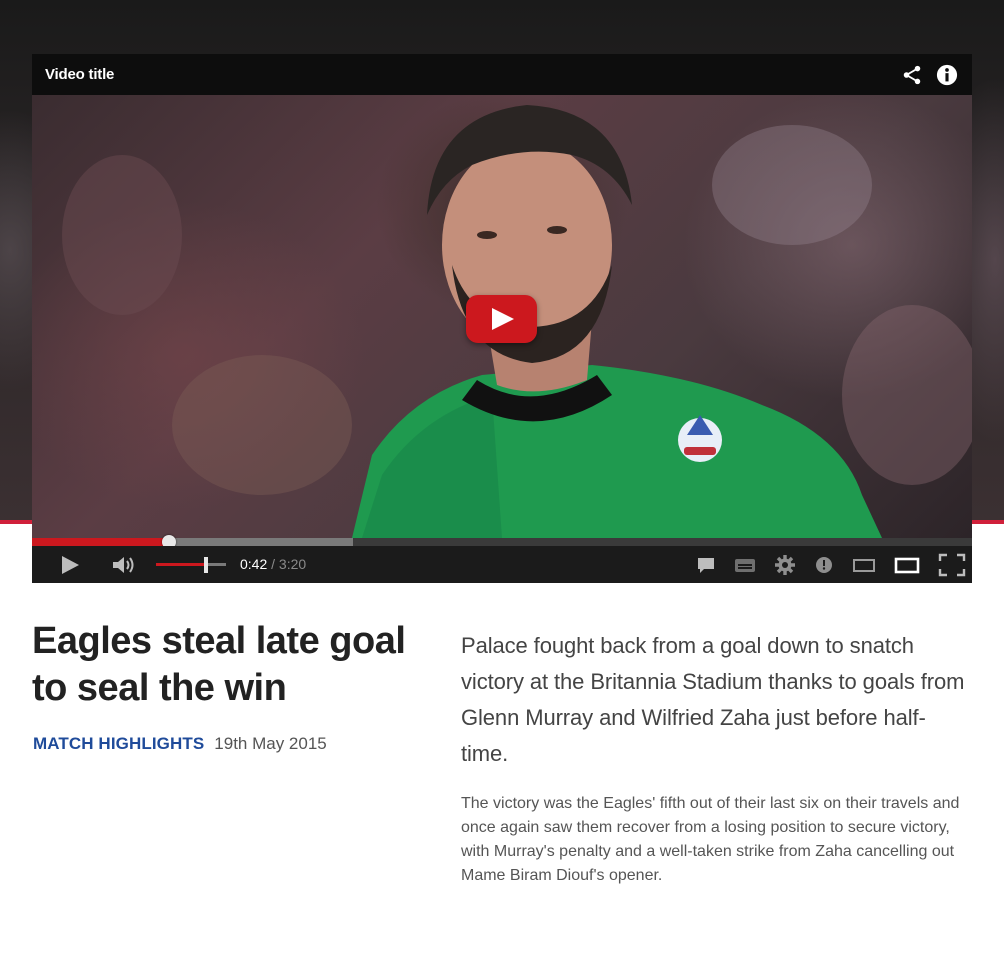 The width and height of the screenshot is (1004, 966). I want to click on article-meta: MATCH HIGHLIGHTS 19th May 2015, so click(180, 744).